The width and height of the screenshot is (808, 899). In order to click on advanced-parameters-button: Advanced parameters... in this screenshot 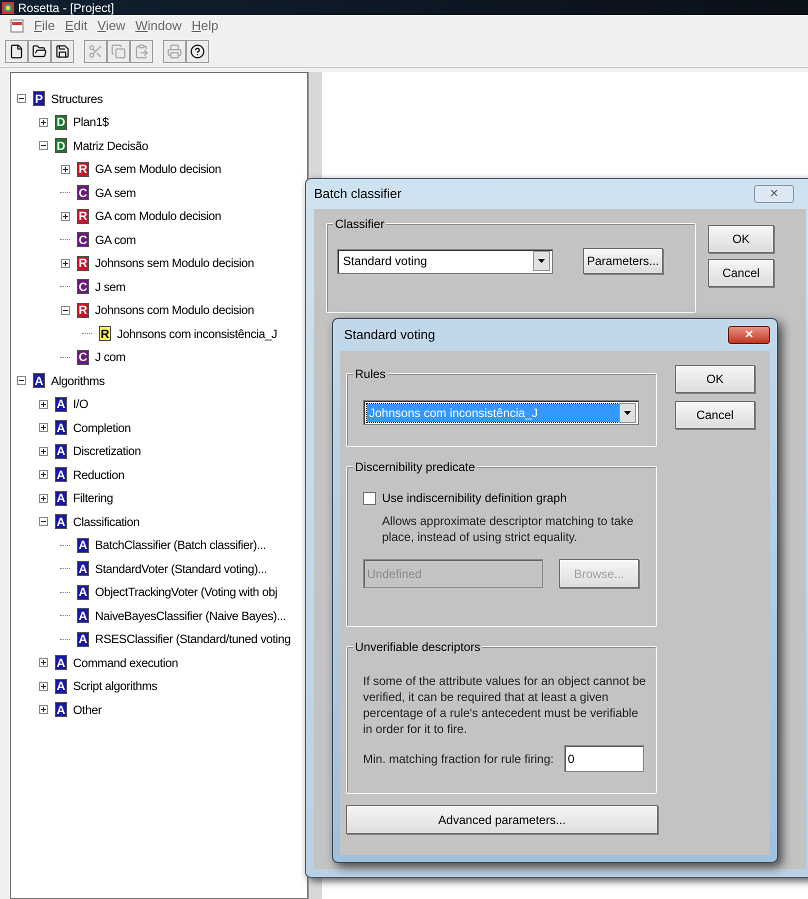, I will do `click(502, 819)`.